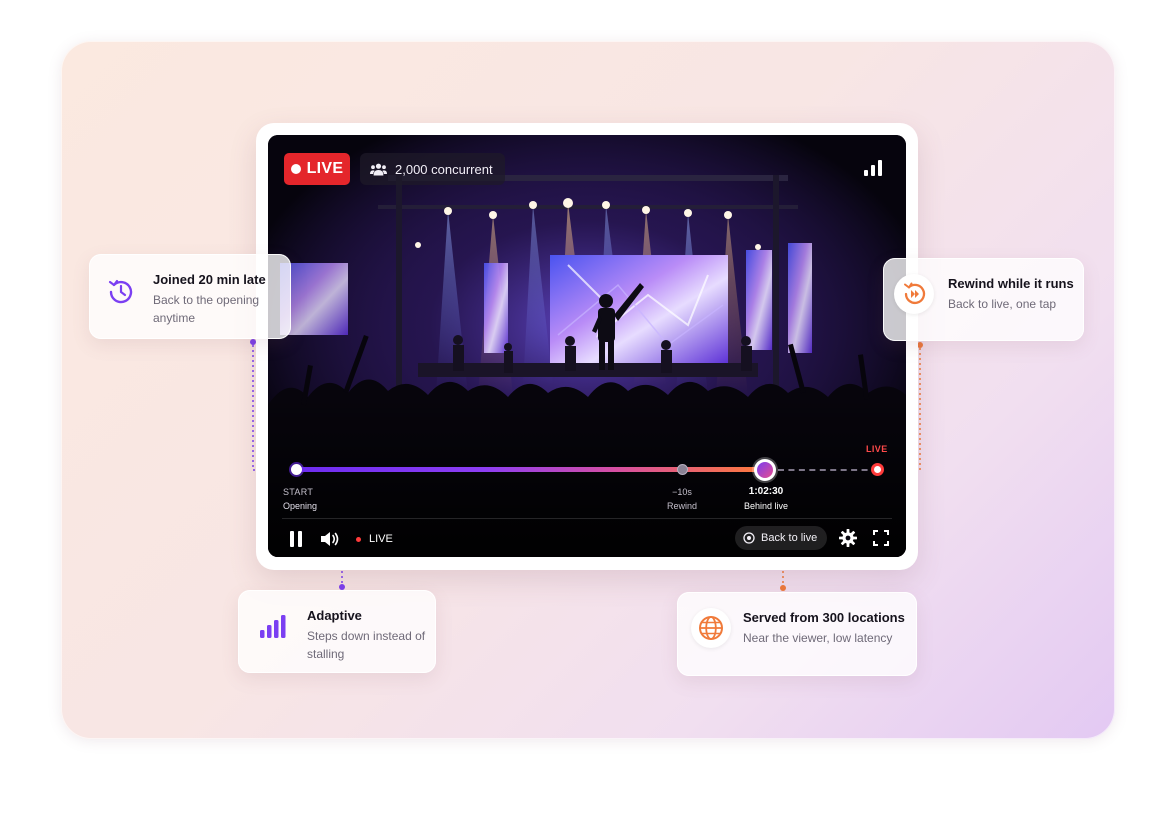 The width and height of the screenshot is (1176, 820). I want to click on back-to-live-button: Back to live, so click(781, 538).